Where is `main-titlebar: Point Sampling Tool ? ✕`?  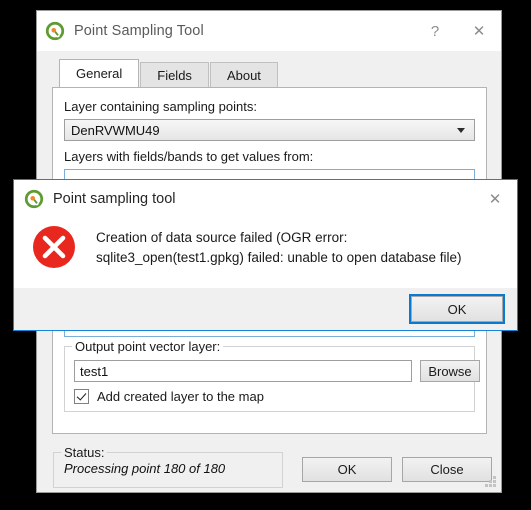 main-titlebar: Point Sampling Tool ? ✕ is located at coordinates (269, 31).